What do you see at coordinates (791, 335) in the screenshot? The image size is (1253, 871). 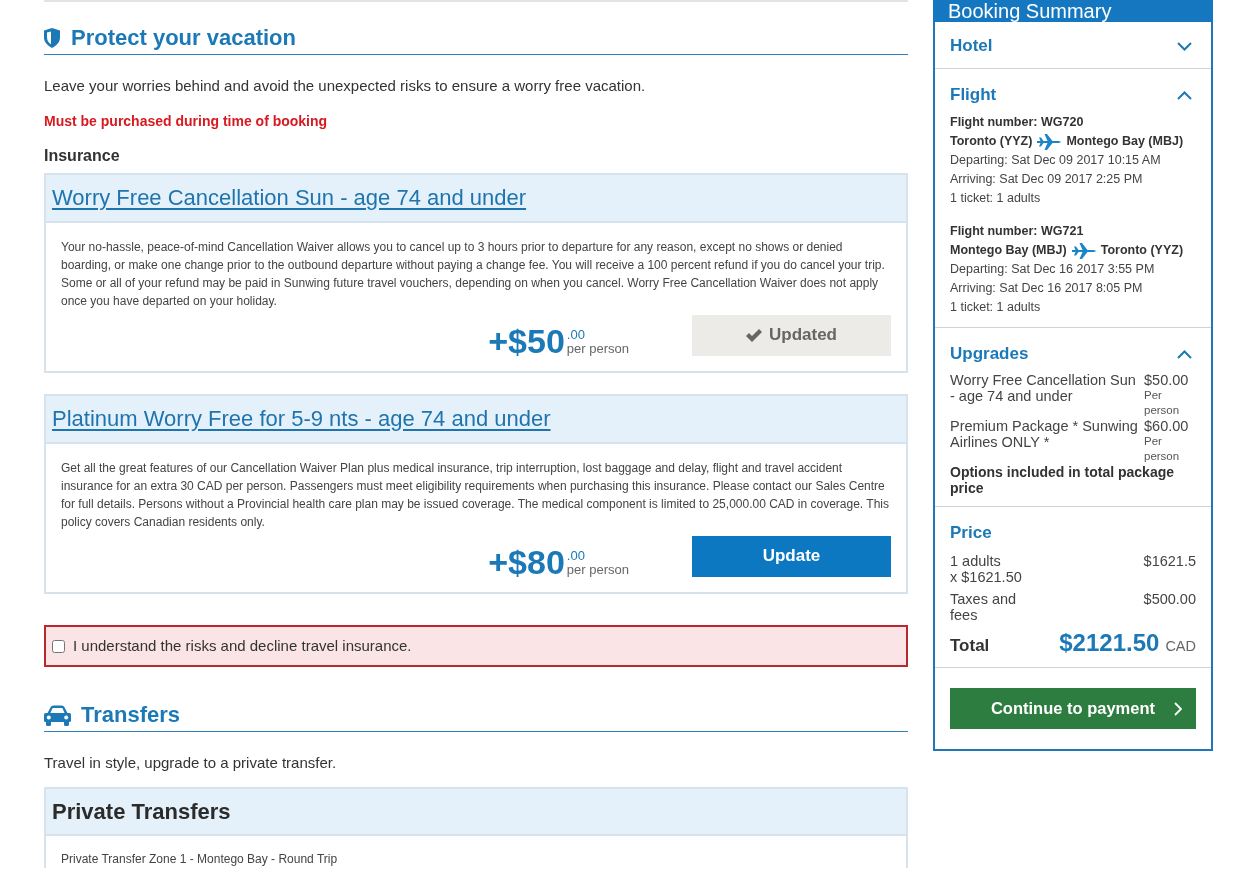 I see `update-button: Updated` at bounding box center [791, 335].